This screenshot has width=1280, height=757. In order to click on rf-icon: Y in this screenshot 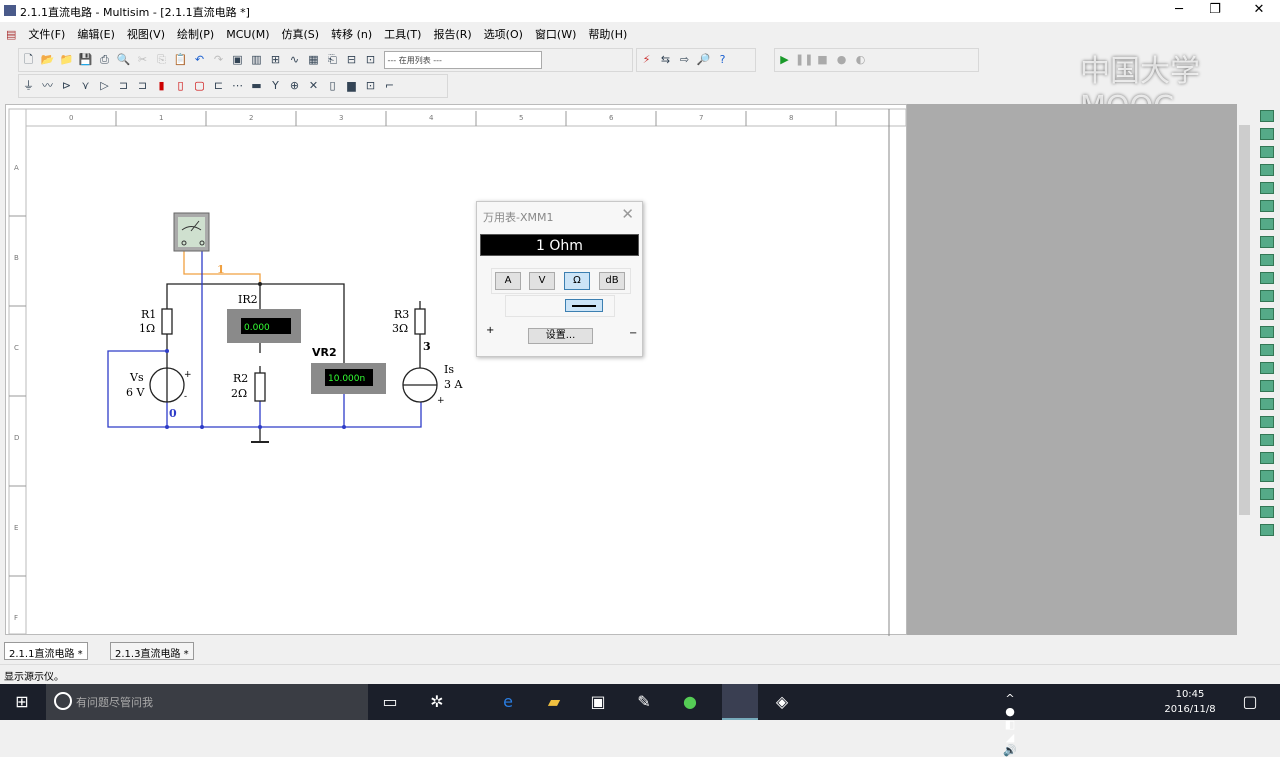, I will do `click(275, 86)`.